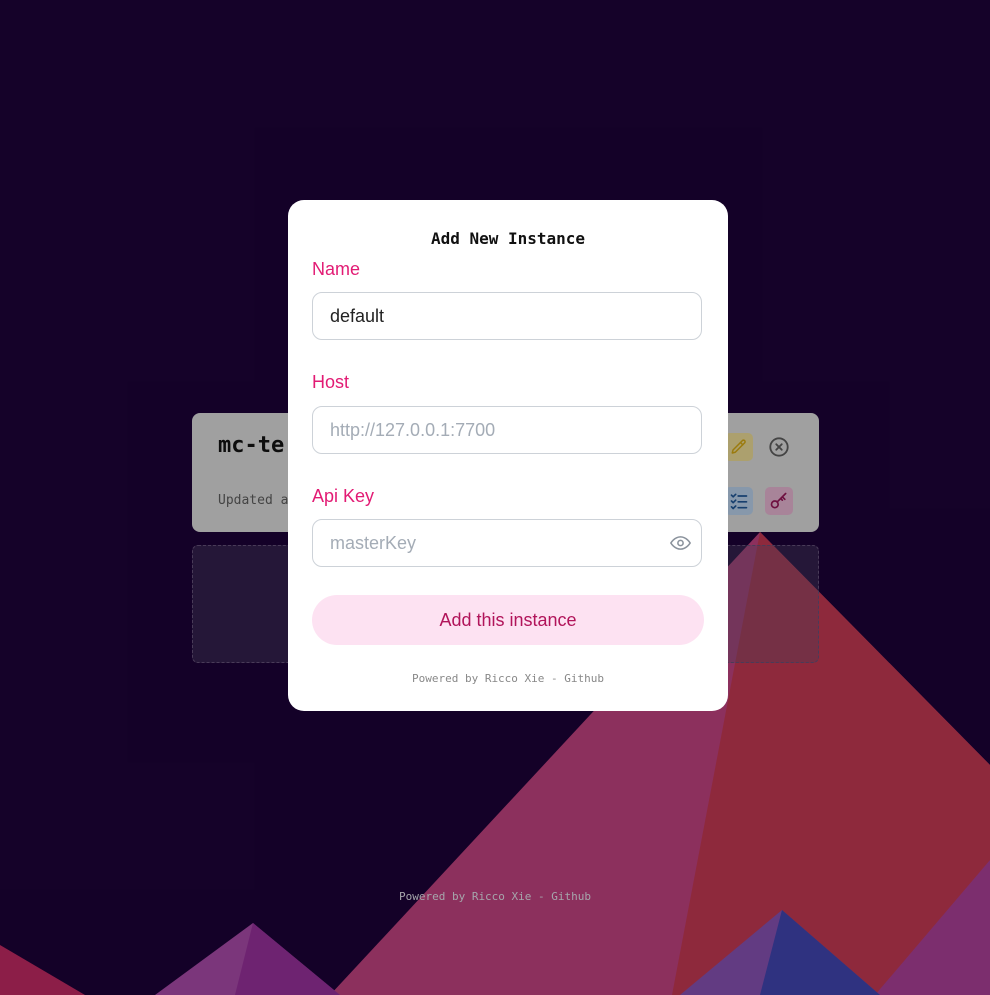 The image size is (990, 995). What do you see at coordinates (508, 678) in the screenshot?
I see `modal-footer: Powered by Ricco Xie - Github` at bounding box center [508, 678].